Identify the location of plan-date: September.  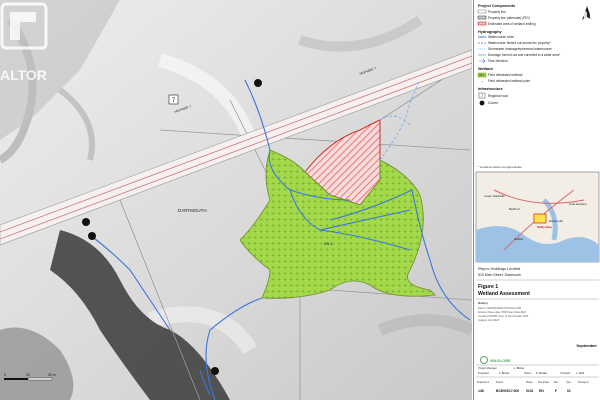
(586, 345).